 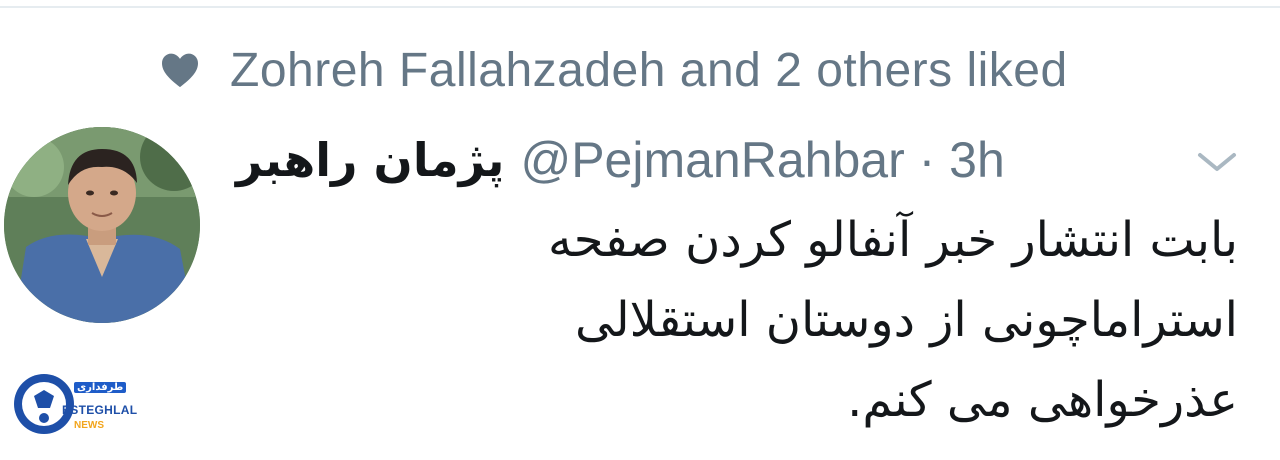 What do you see at coordinates (649, 70) in the screenshot?
I see `social-context-text: Zohreh Fallahzadeh and 2 others liked` at bounding box center [649, 70].